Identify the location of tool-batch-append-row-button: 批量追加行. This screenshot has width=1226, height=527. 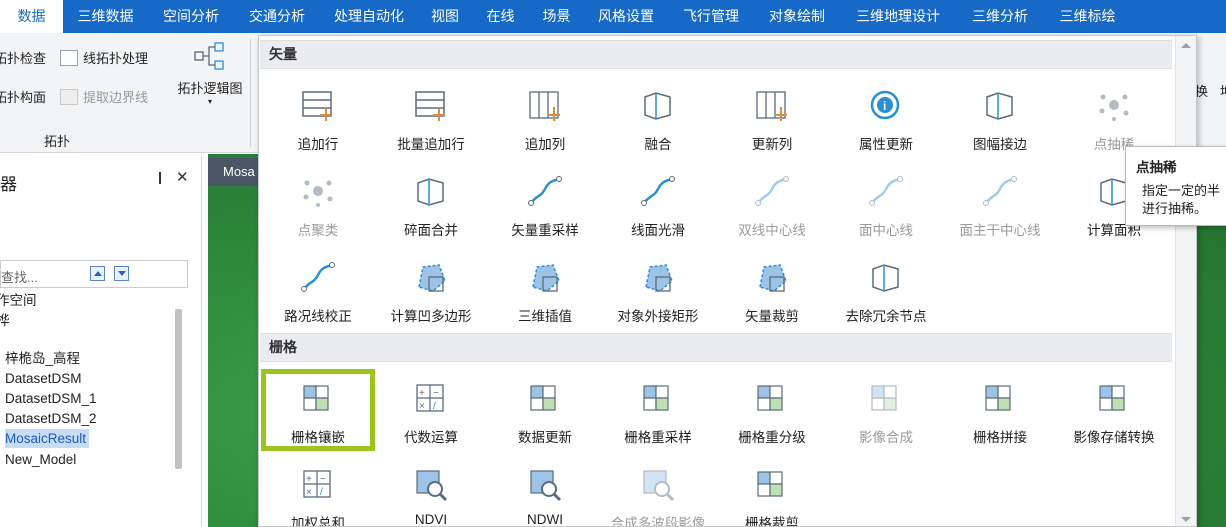
(431, 117).